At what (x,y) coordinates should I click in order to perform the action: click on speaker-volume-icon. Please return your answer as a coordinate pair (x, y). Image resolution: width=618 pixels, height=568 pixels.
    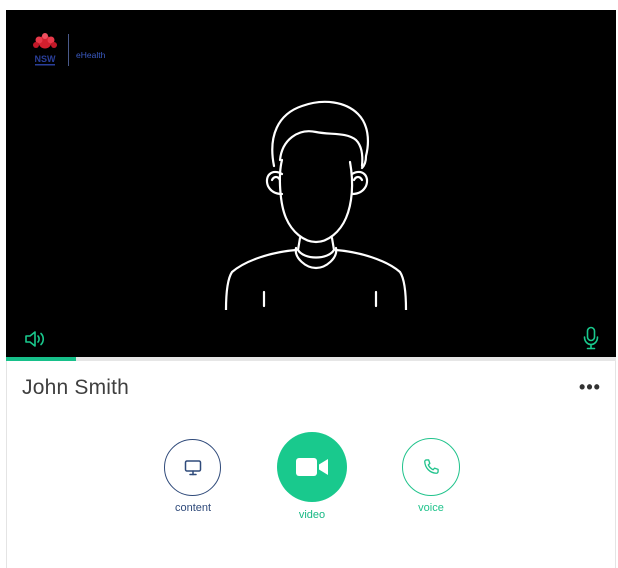
    Looking at the image, I should click on (36, 339).